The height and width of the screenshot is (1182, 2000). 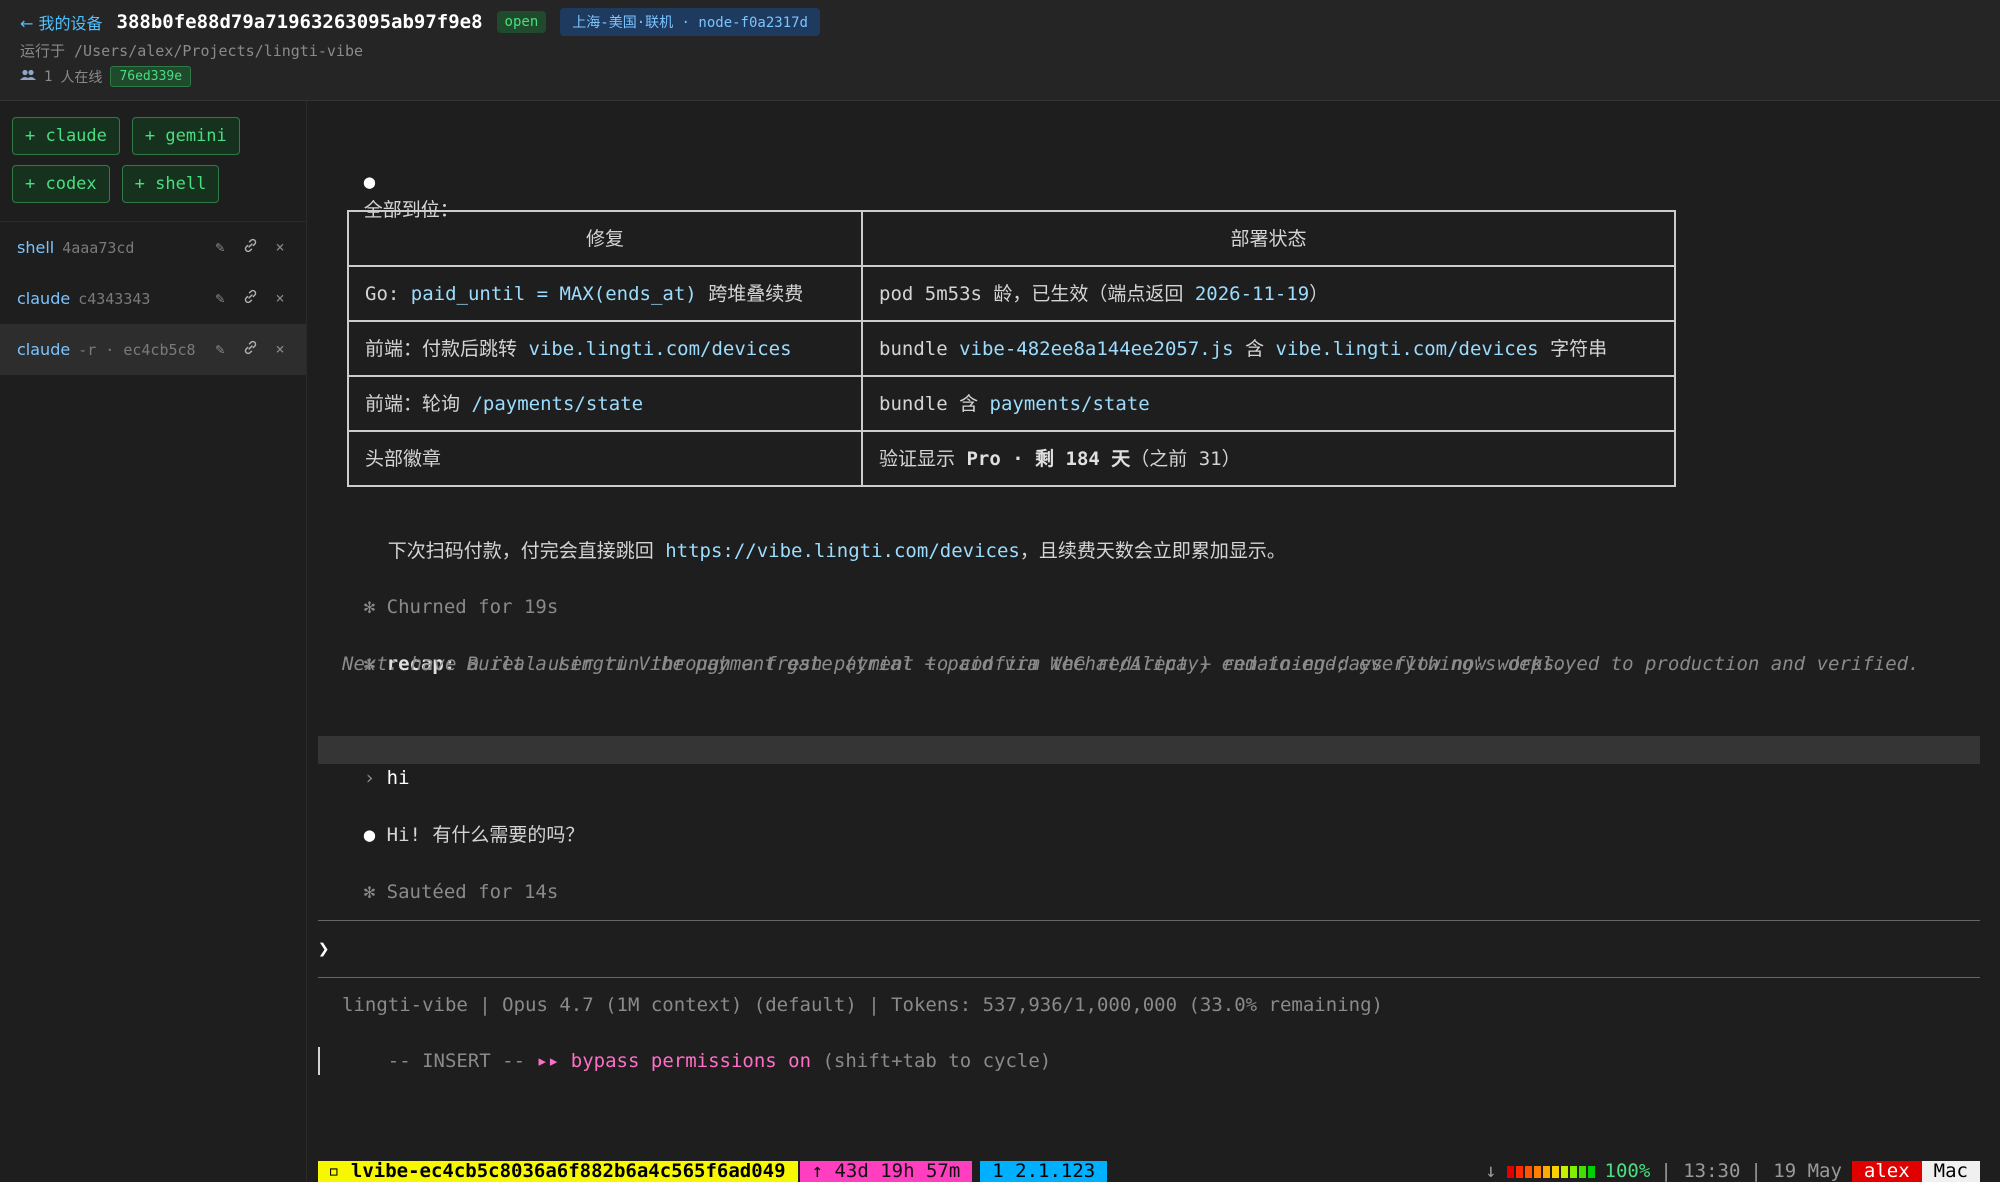 I want to click on clock: | 13:30, so click(x=1700, y=1171).